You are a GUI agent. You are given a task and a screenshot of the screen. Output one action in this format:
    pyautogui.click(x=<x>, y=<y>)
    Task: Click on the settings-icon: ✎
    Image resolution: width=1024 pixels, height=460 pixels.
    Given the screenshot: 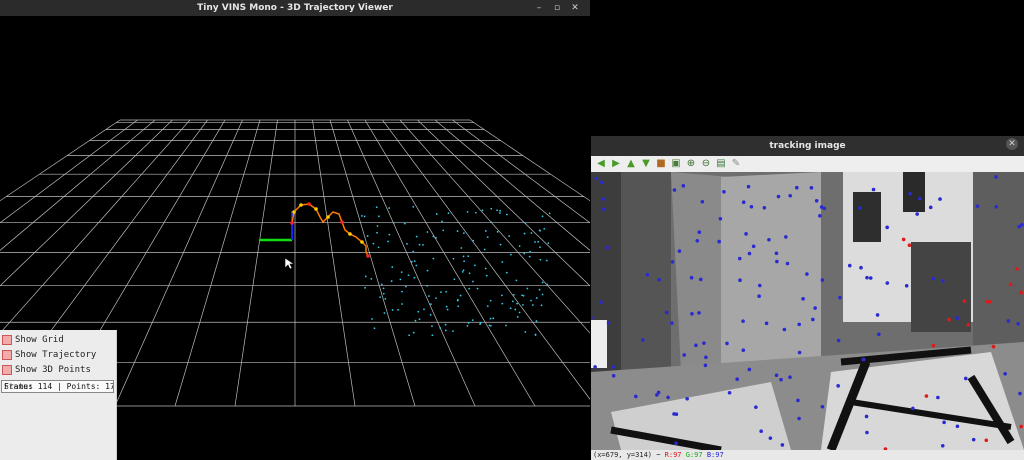 What is the action you would take?
    pyautogui.click(x=736, y=164)
    